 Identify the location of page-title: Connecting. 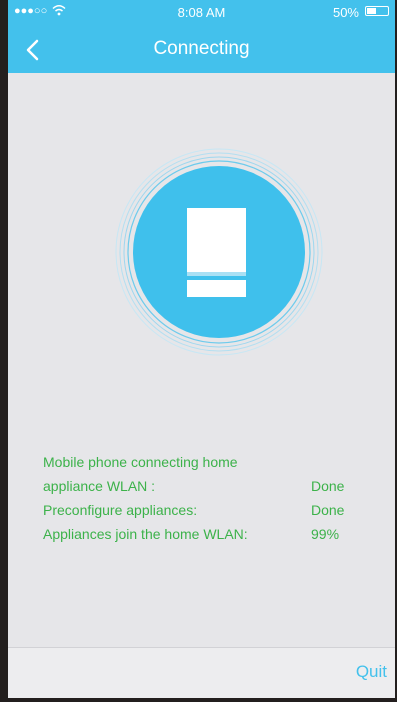
(201, 48).